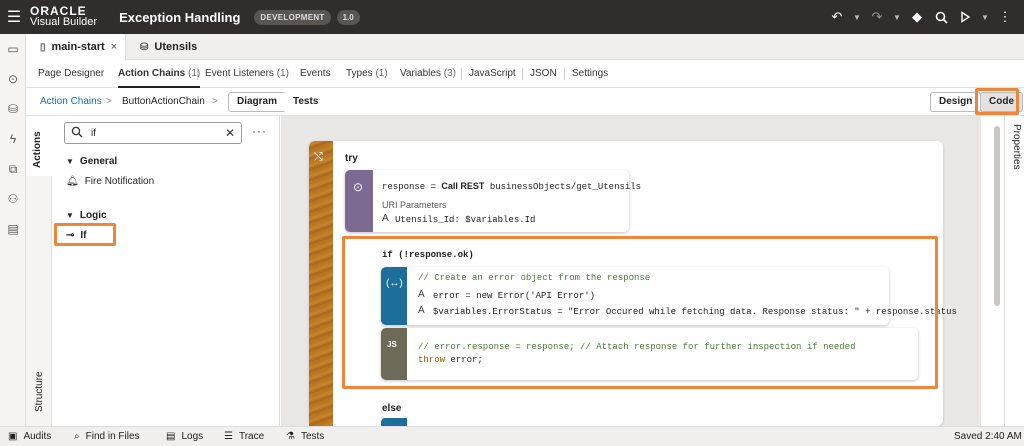 This screenshot has height=446, width=1024. I want to click on trace-button: ☰ Trace, so click(244, 436).